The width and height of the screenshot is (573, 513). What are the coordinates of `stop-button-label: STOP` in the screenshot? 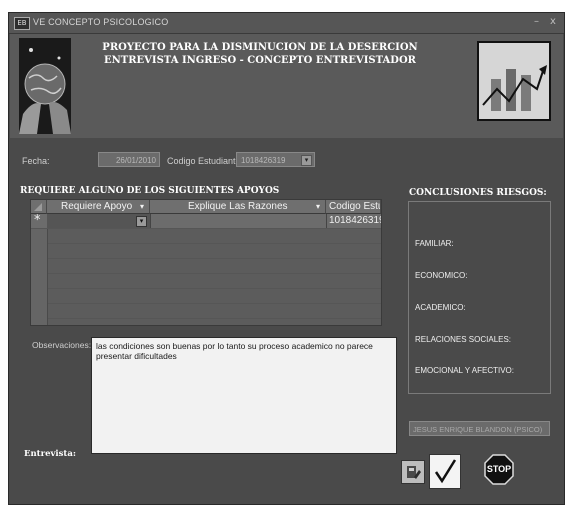 It's located at (499, 469).